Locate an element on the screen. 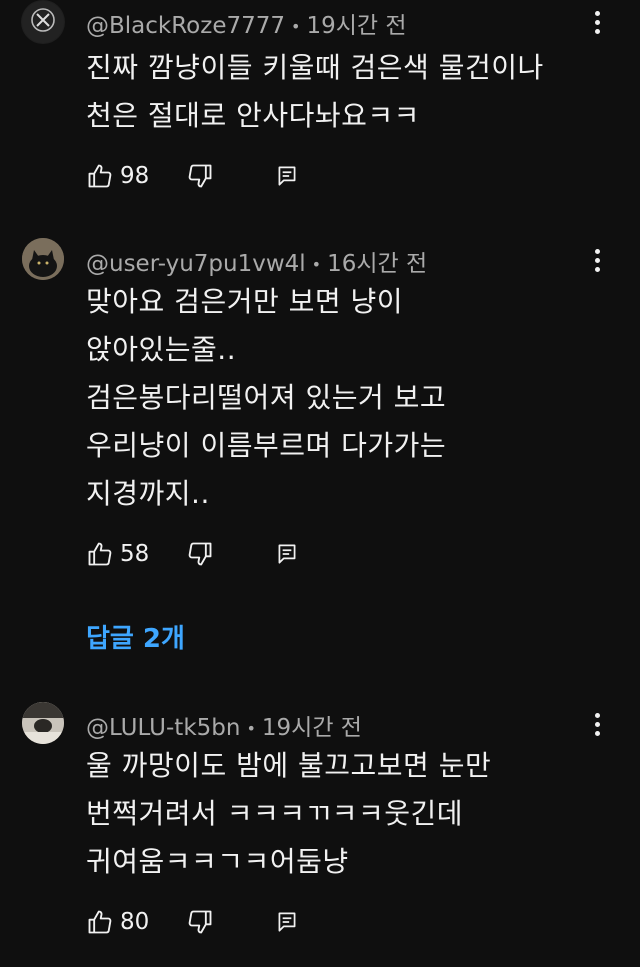 The height and width of the screenshot is (967, 640). author-handle: @BlackRoze7777 is located at coordinates (185, 26).